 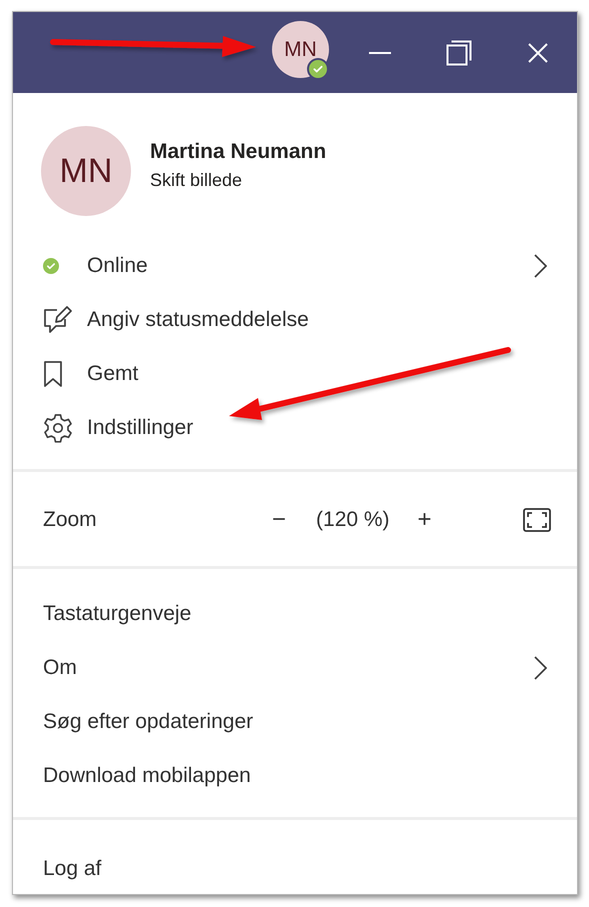 I want to click on item-label: Indstillinger, so click(x=140, y=428).